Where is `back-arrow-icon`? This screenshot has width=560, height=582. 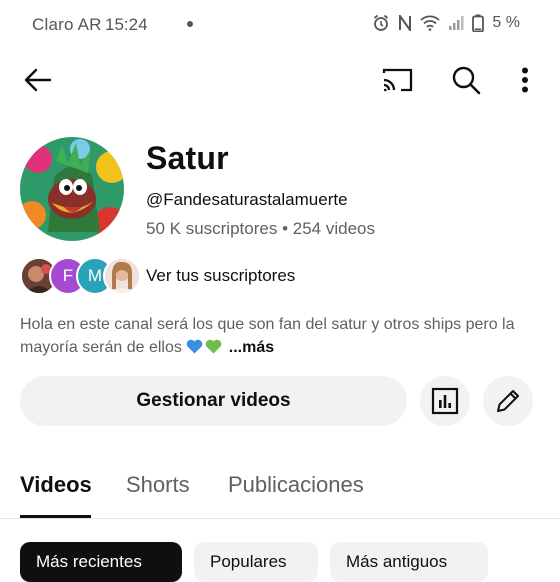 back-arrow-icon is located at coordinates (38, 80).